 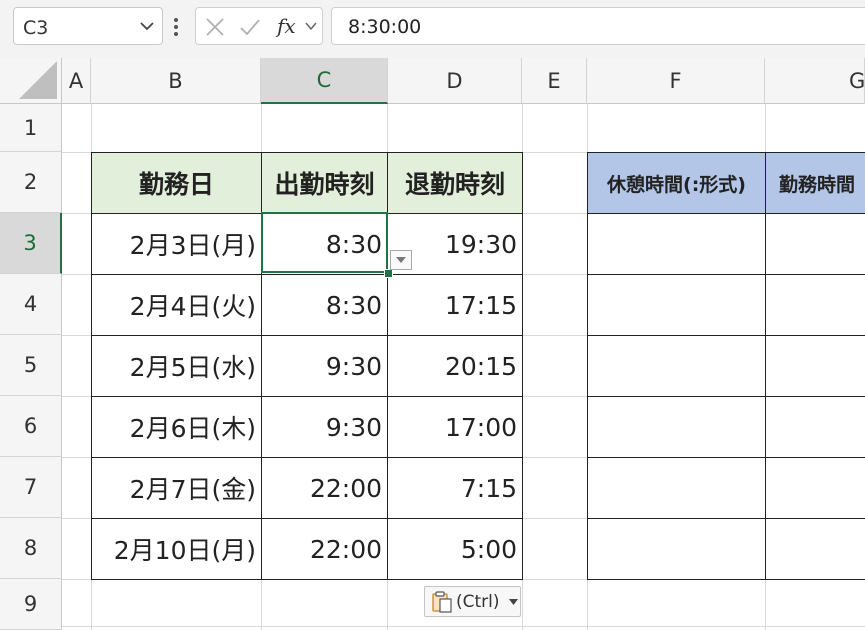 What do you see at coordinates (176, 427) in the screenshot?
I see `table-cell: 2月6日(木)` at bounding box center [176, 427].